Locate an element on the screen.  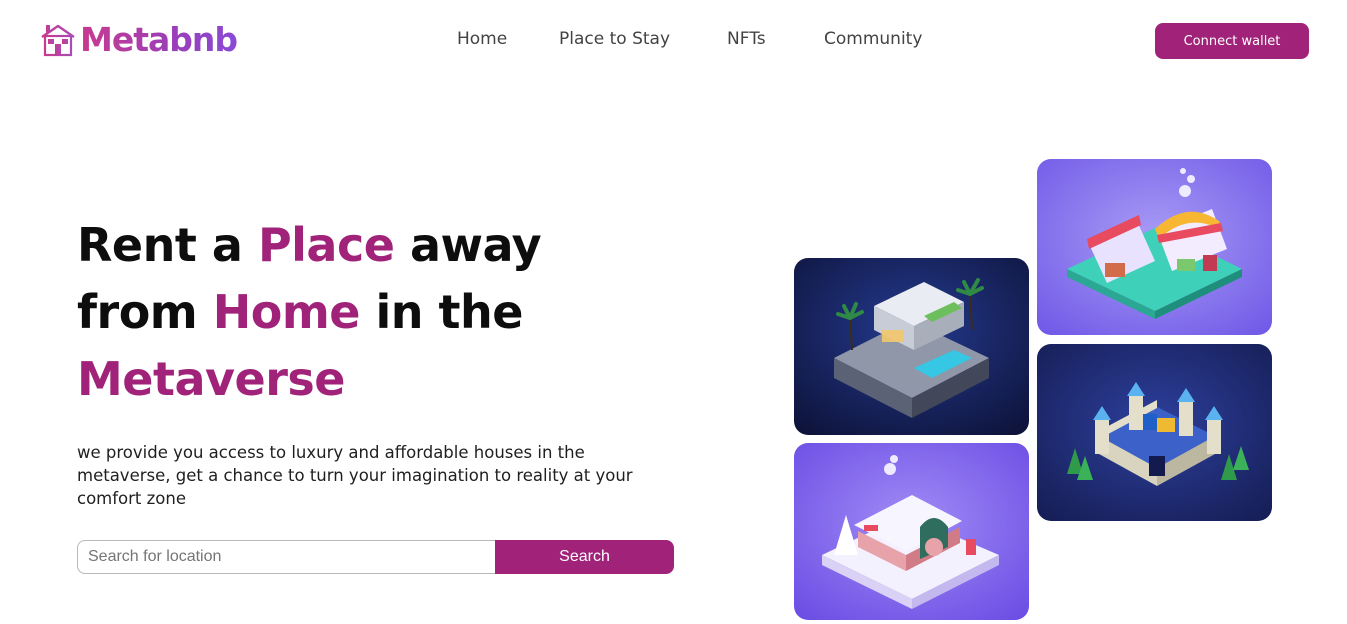
search-bar: Search is located at coordinates (375, 557).